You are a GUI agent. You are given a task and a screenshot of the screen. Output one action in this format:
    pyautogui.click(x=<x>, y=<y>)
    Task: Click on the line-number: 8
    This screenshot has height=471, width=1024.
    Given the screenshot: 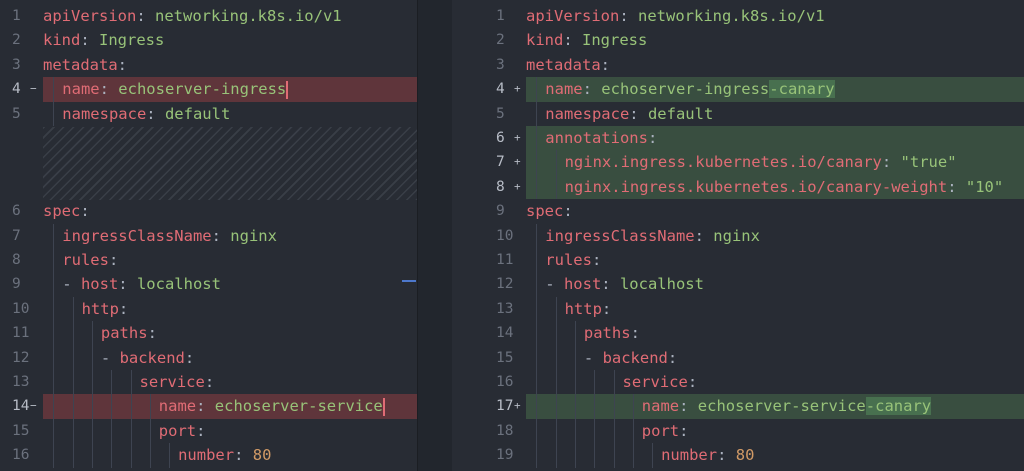 What is the action you would take?
    pyautogui.click(x=500, y=186)
    